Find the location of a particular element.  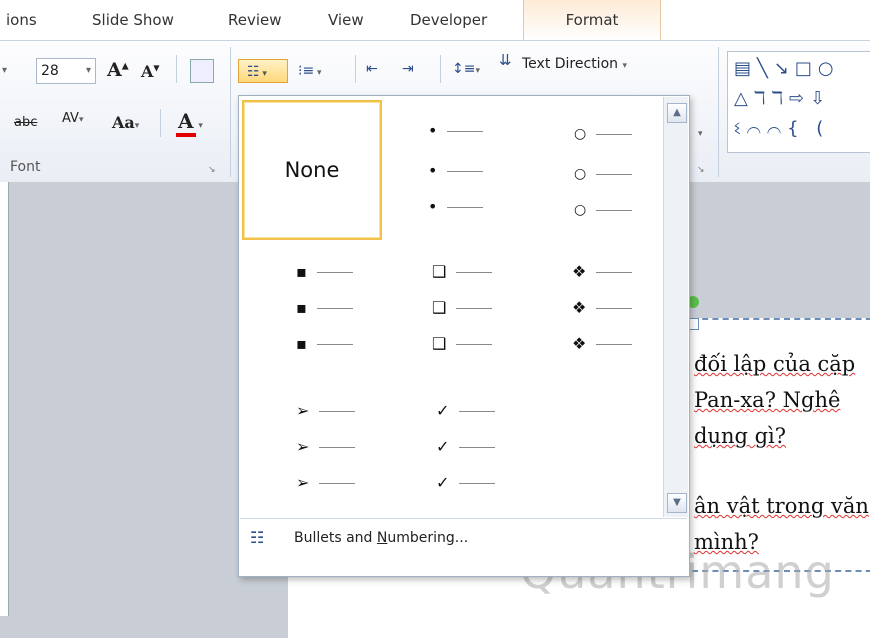

slide-text-line: Pan-xa? Nghê is located at coordinates (767, 400).